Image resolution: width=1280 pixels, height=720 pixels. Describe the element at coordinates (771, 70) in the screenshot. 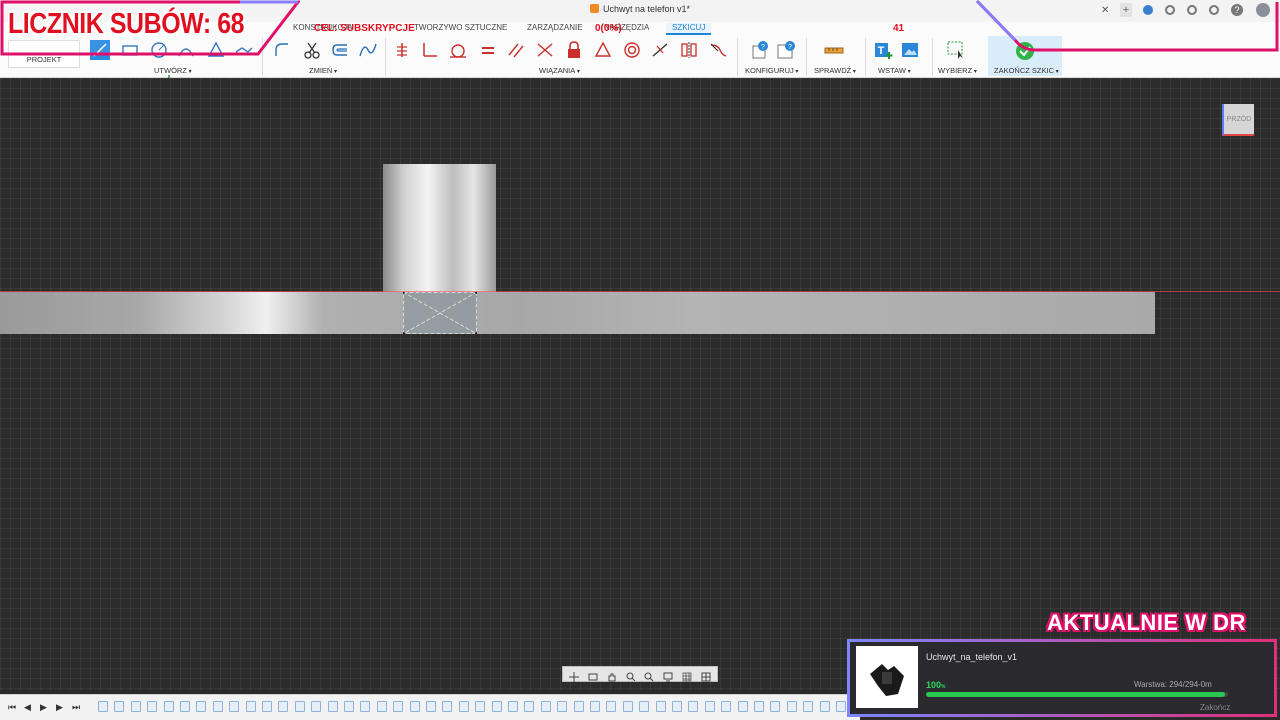

I see `configure-group-label: KONFIGURUJ` at that location.